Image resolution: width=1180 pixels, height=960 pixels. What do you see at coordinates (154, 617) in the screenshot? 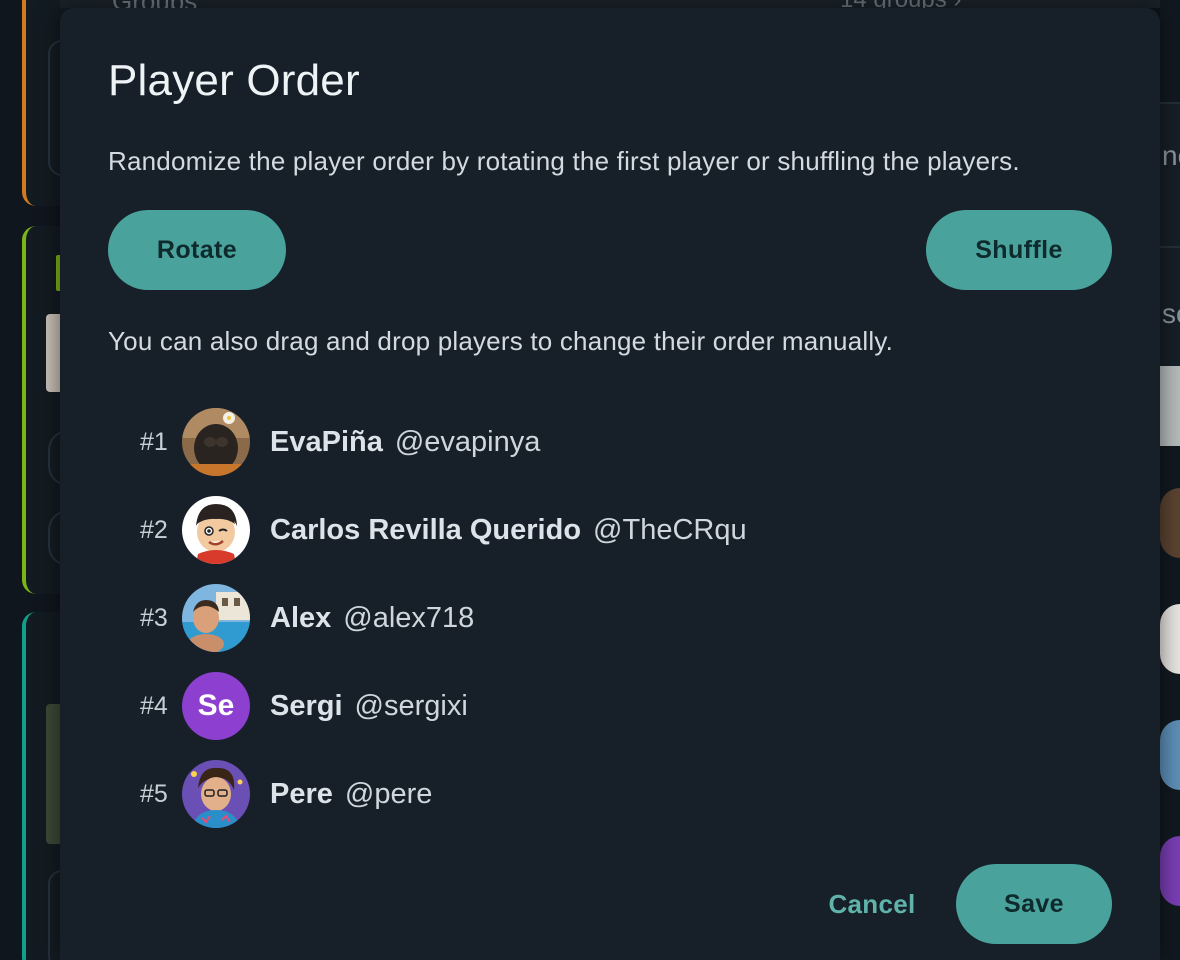
I see `player-rank: #3` at bounding box center [154, 617].